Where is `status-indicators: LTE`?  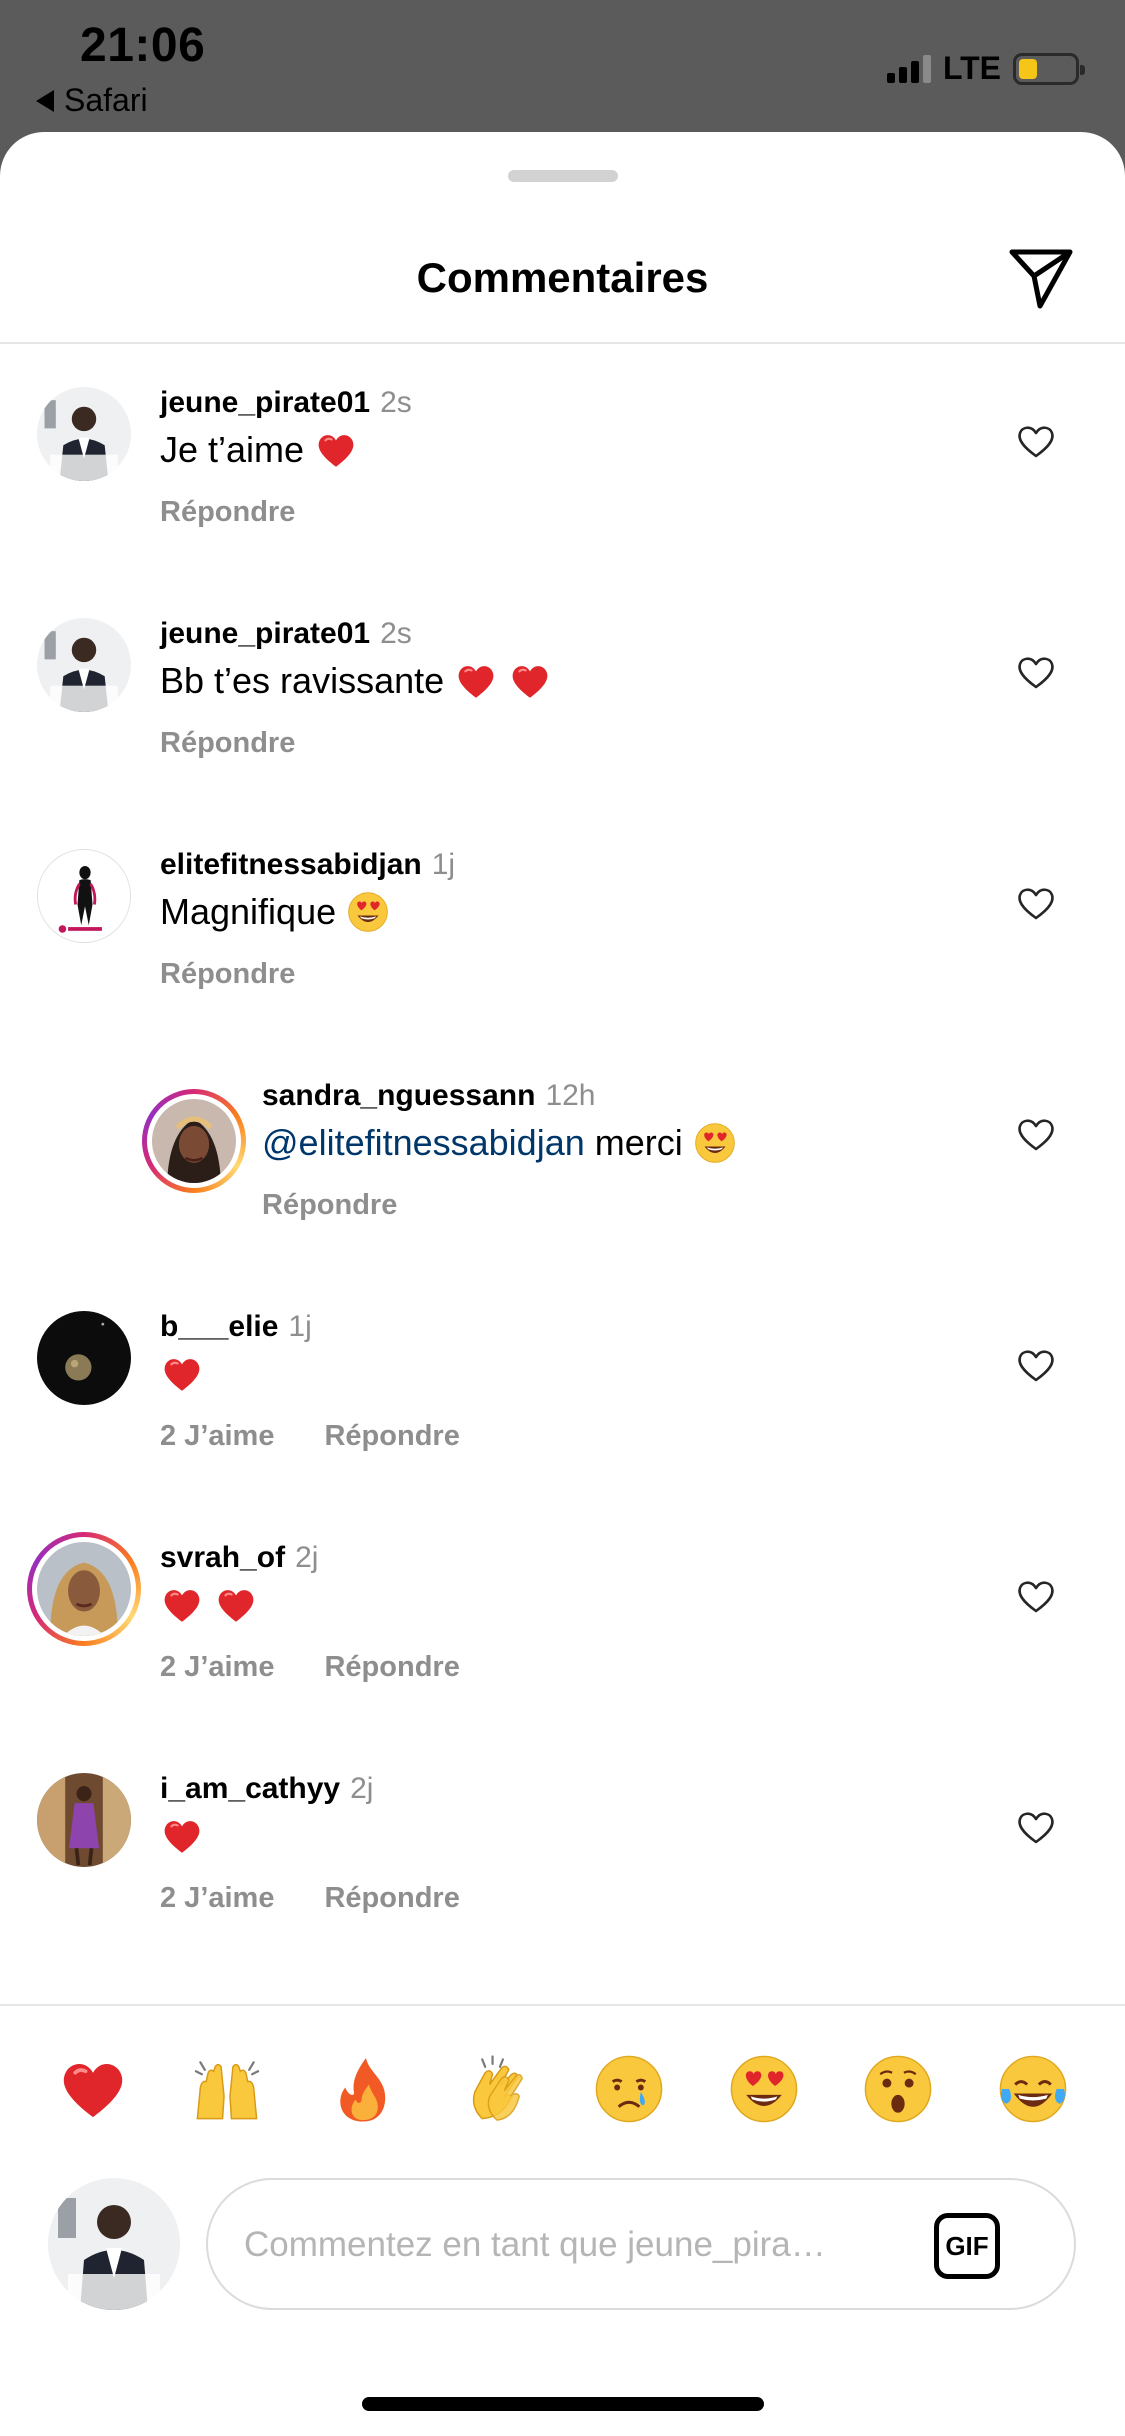
status-indicators: LTE is located at coordinates (985, 68).